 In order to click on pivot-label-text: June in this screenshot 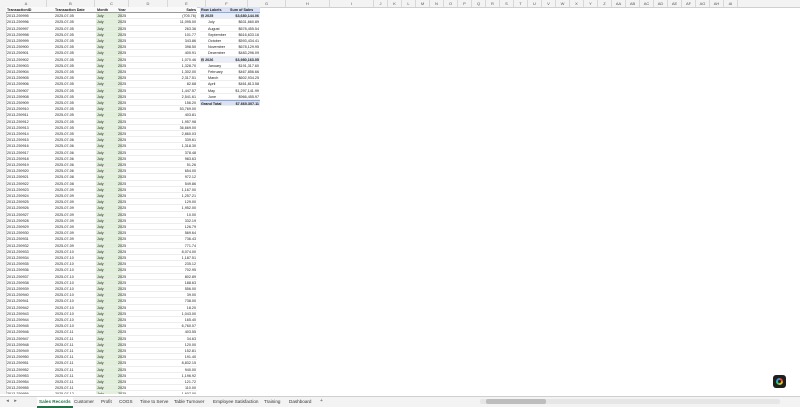, I will do `click(212, 96)`.